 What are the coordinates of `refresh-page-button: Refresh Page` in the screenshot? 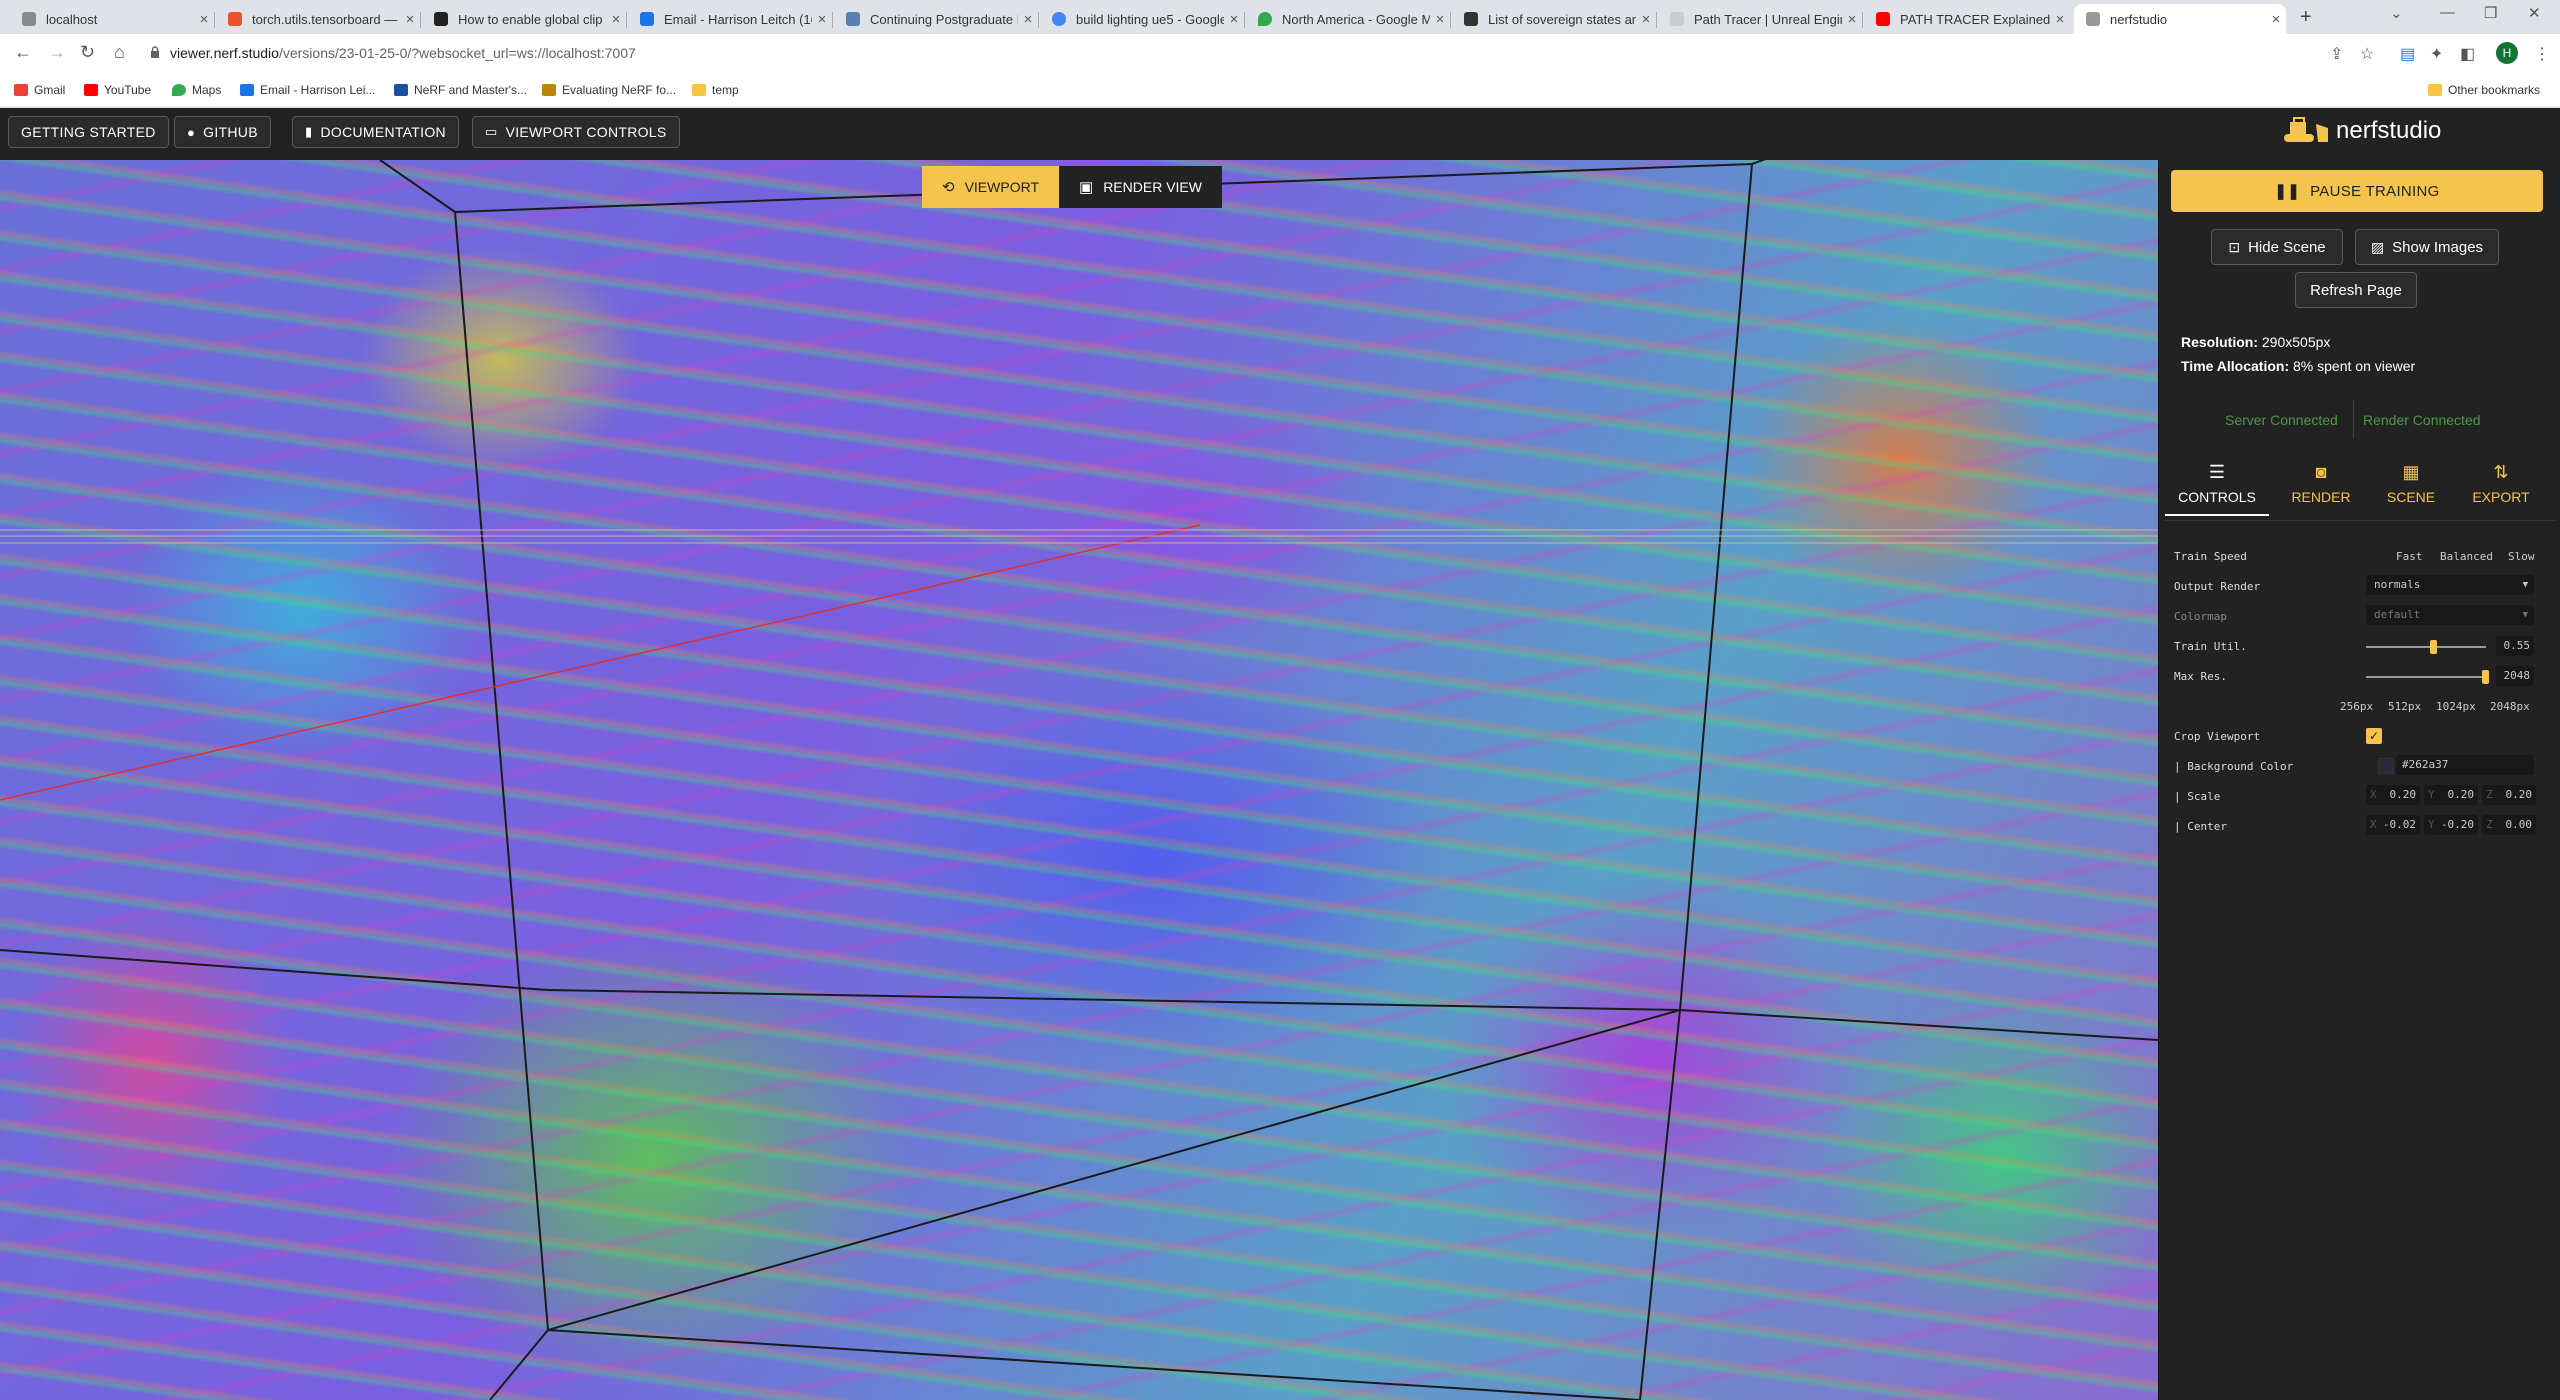 It's located at (2356, 290).